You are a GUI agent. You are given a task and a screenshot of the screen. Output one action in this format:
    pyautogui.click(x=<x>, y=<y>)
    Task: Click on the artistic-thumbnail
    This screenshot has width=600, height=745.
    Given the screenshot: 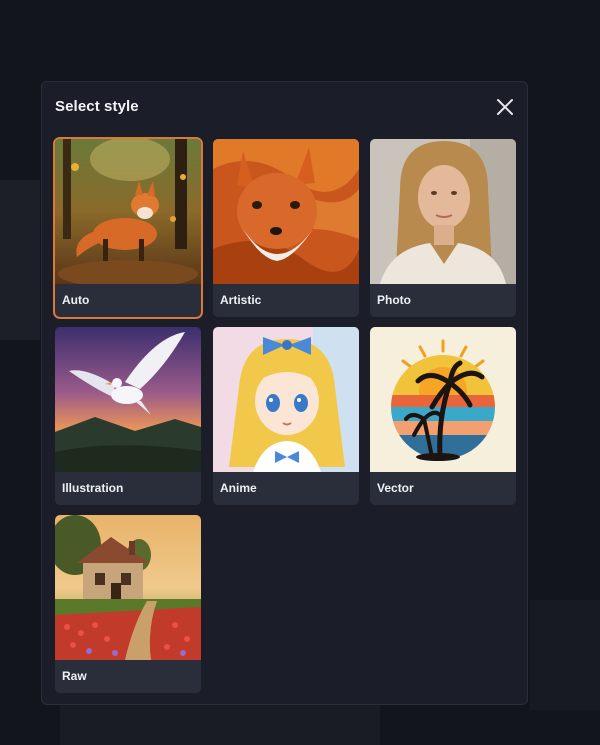 What is the action you would take?
    pyautogui.click(x=286, y=211)
    